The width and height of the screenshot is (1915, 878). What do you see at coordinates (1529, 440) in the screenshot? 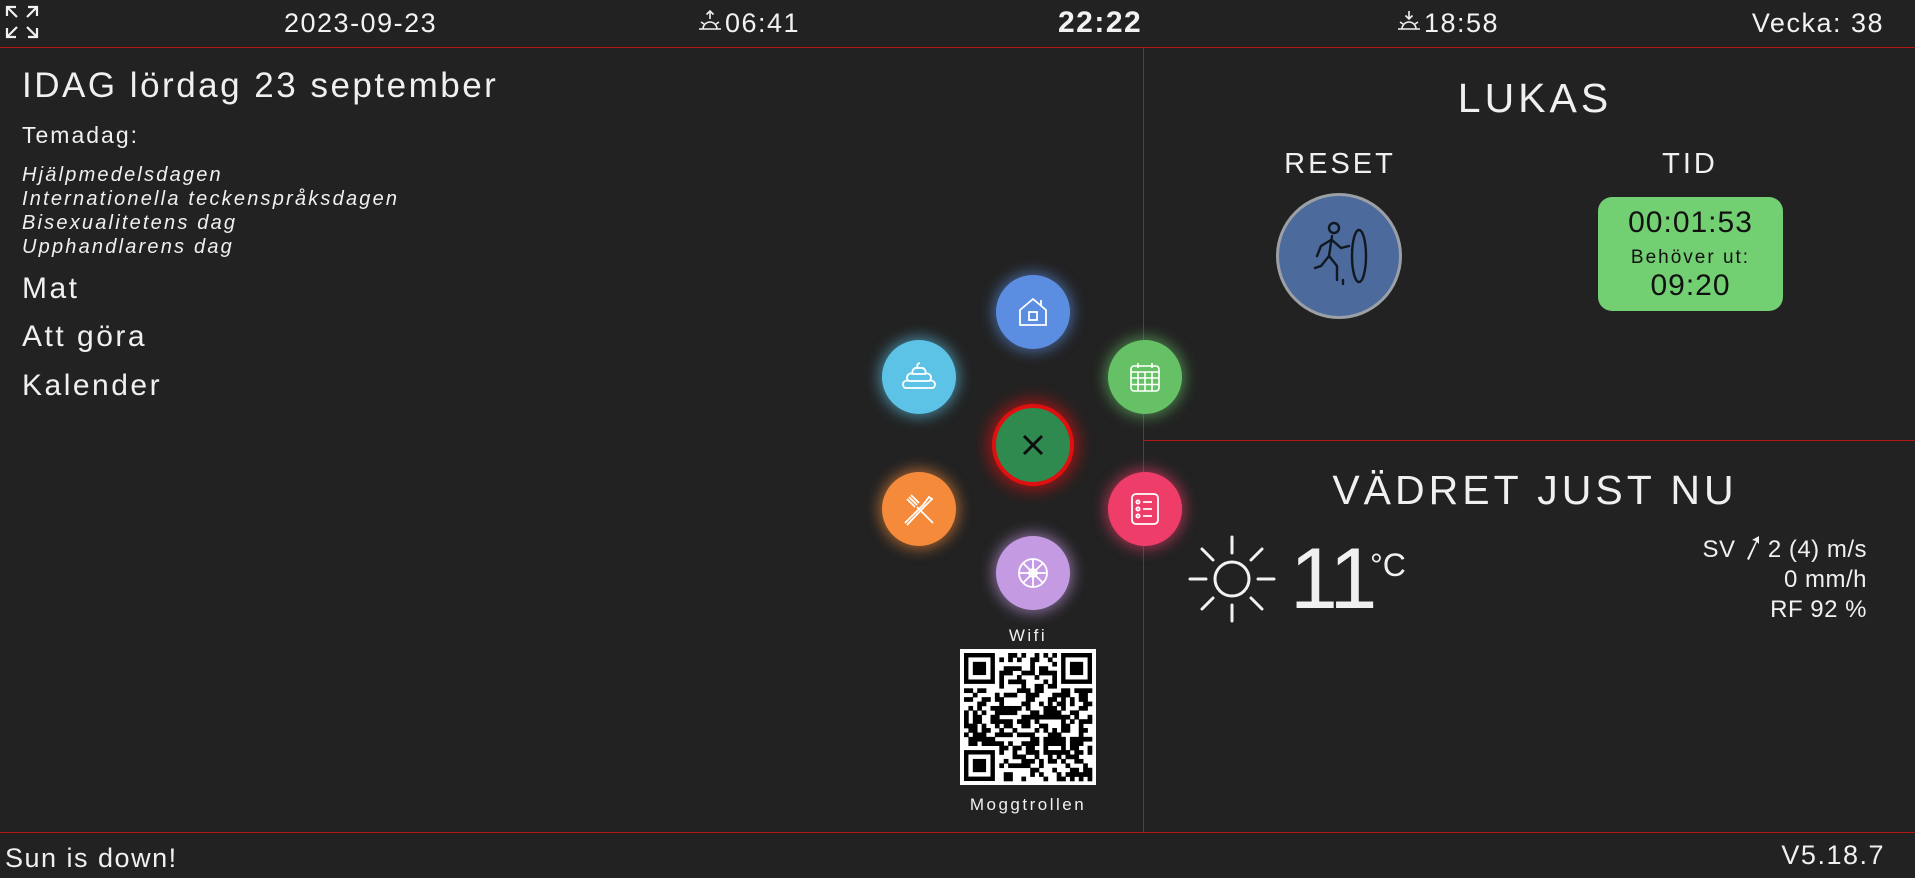
I see `right-divider` at bounding box center [1529, 440].